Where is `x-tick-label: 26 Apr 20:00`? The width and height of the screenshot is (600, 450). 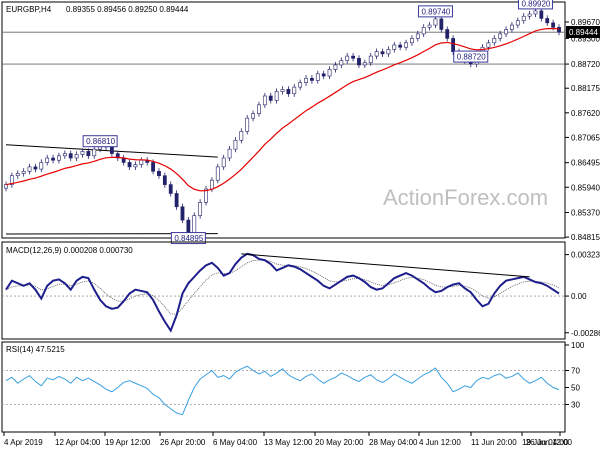 x-tick-label: 26 Apr 20:00 is located at coordinates (183, 442).